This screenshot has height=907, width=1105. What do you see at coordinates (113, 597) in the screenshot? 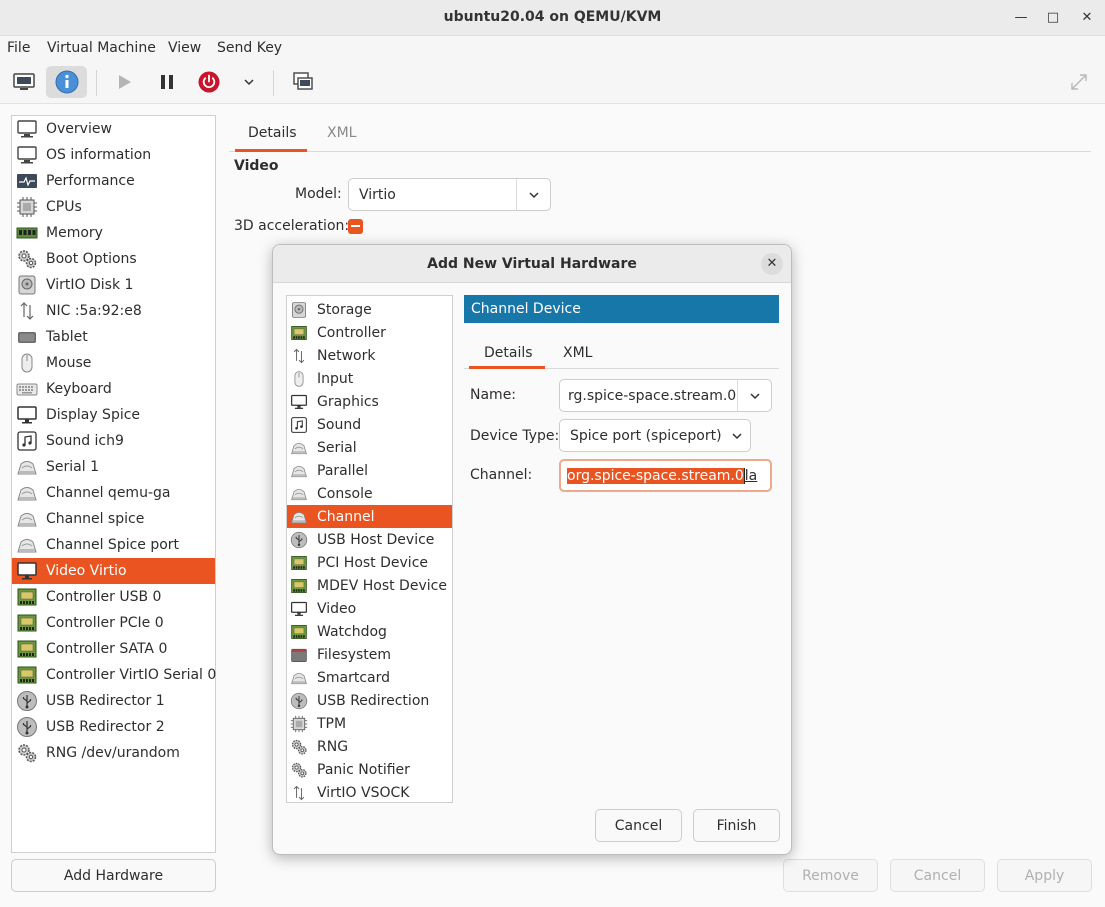
I see `hardware-list-item: Controller USB 0` at bounding box center [113, 597].